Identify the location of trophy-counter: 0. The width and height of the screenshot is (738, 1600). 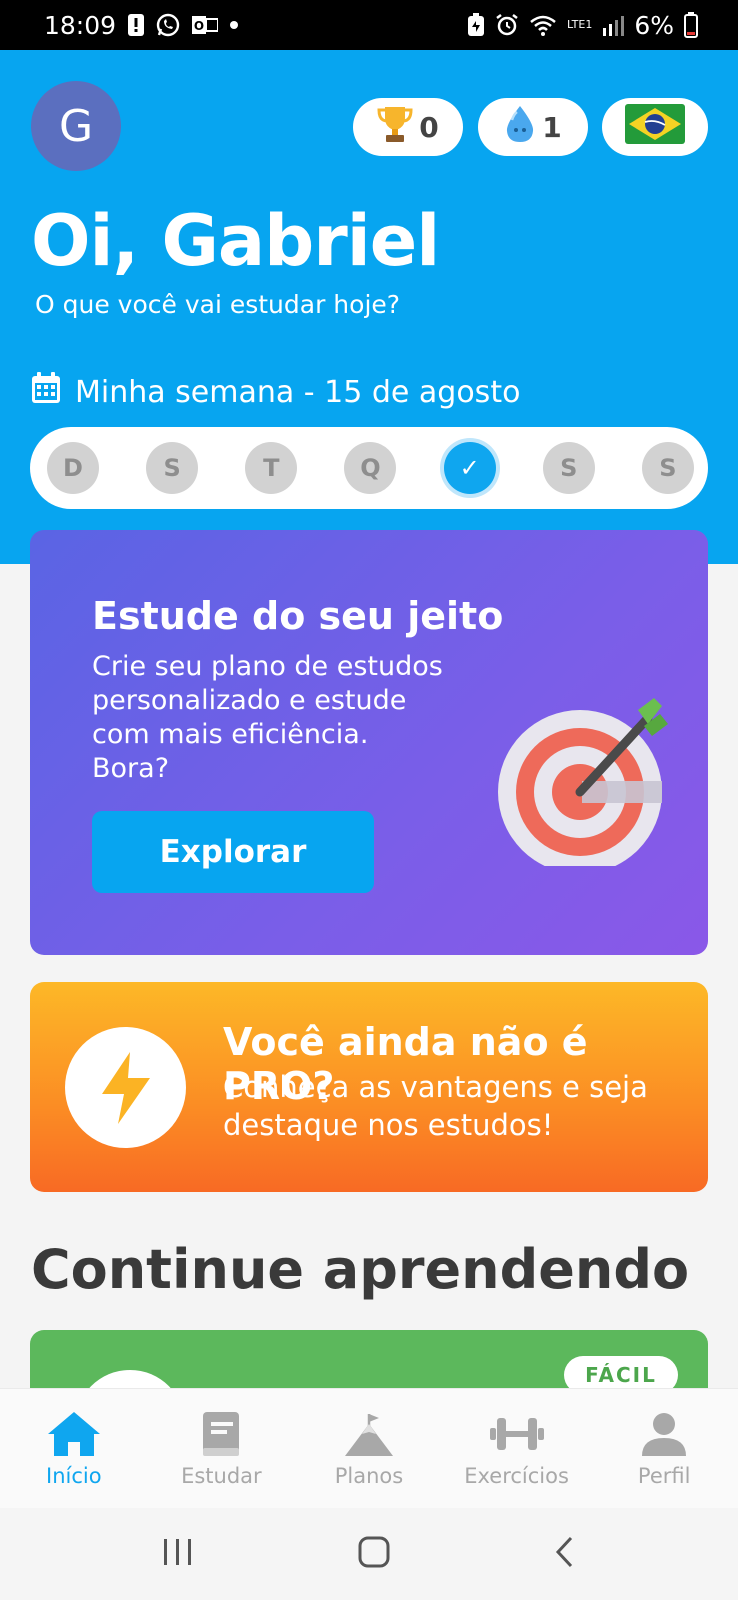
(408, 127).